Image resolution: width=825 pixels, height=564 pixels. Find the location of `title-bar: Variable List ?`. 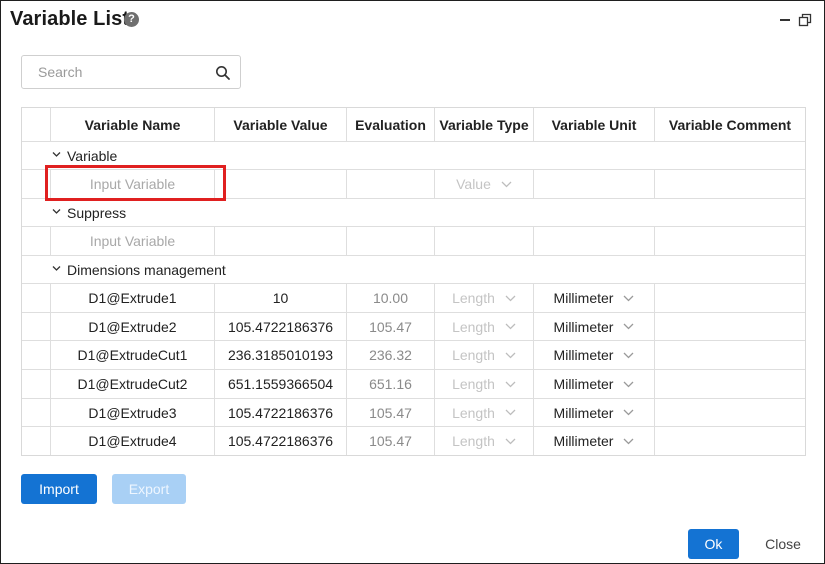

title-bar: Variable List ? is located at coordinates (412, 20).